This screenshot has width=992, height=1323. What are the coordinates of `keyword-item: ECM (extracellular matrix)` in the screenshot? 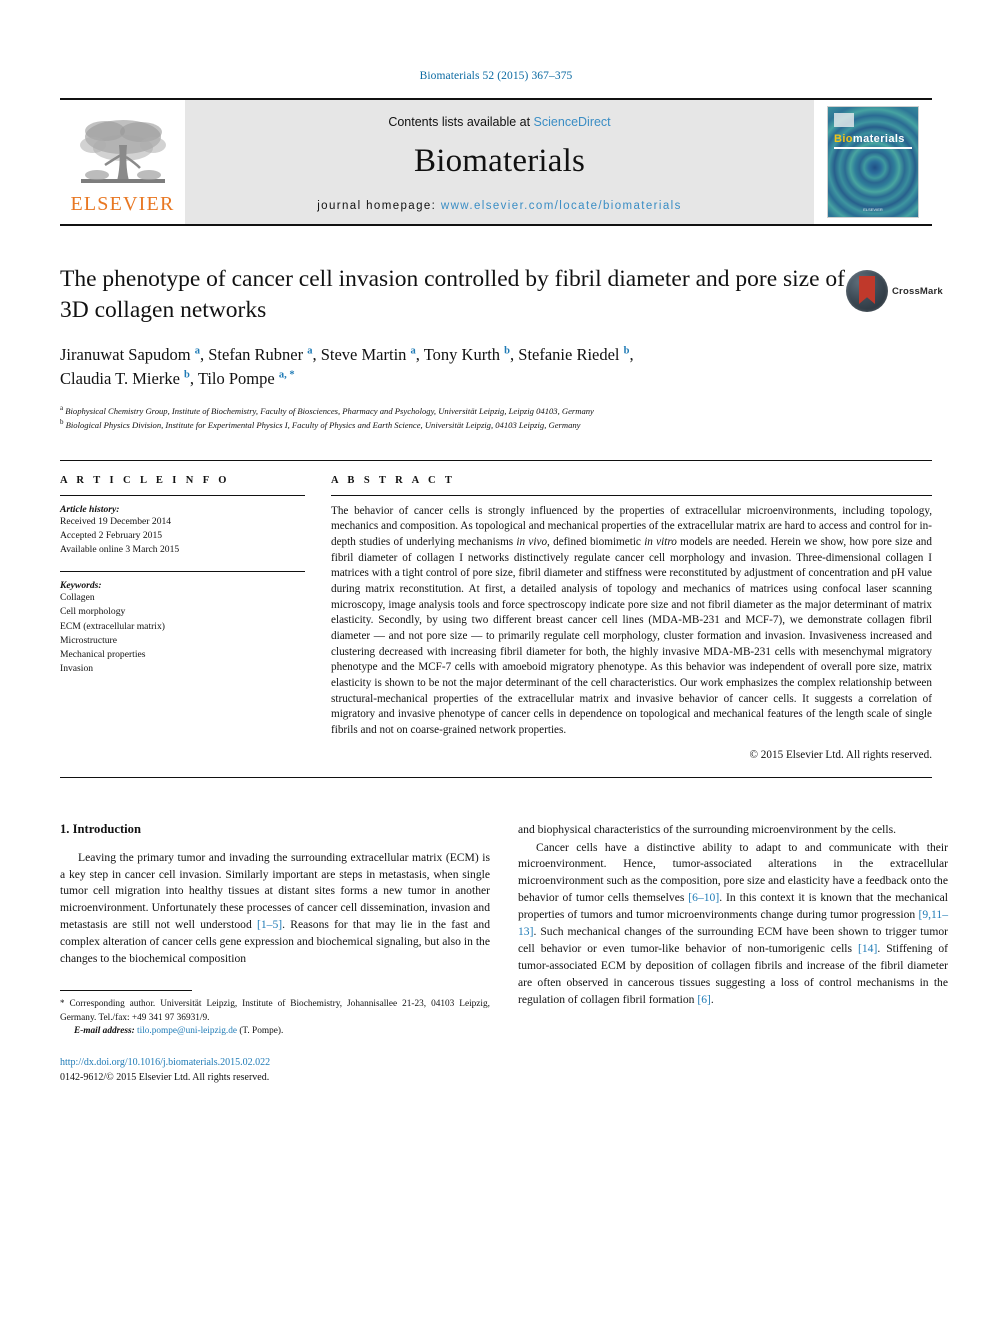 It's located at (112, 626).